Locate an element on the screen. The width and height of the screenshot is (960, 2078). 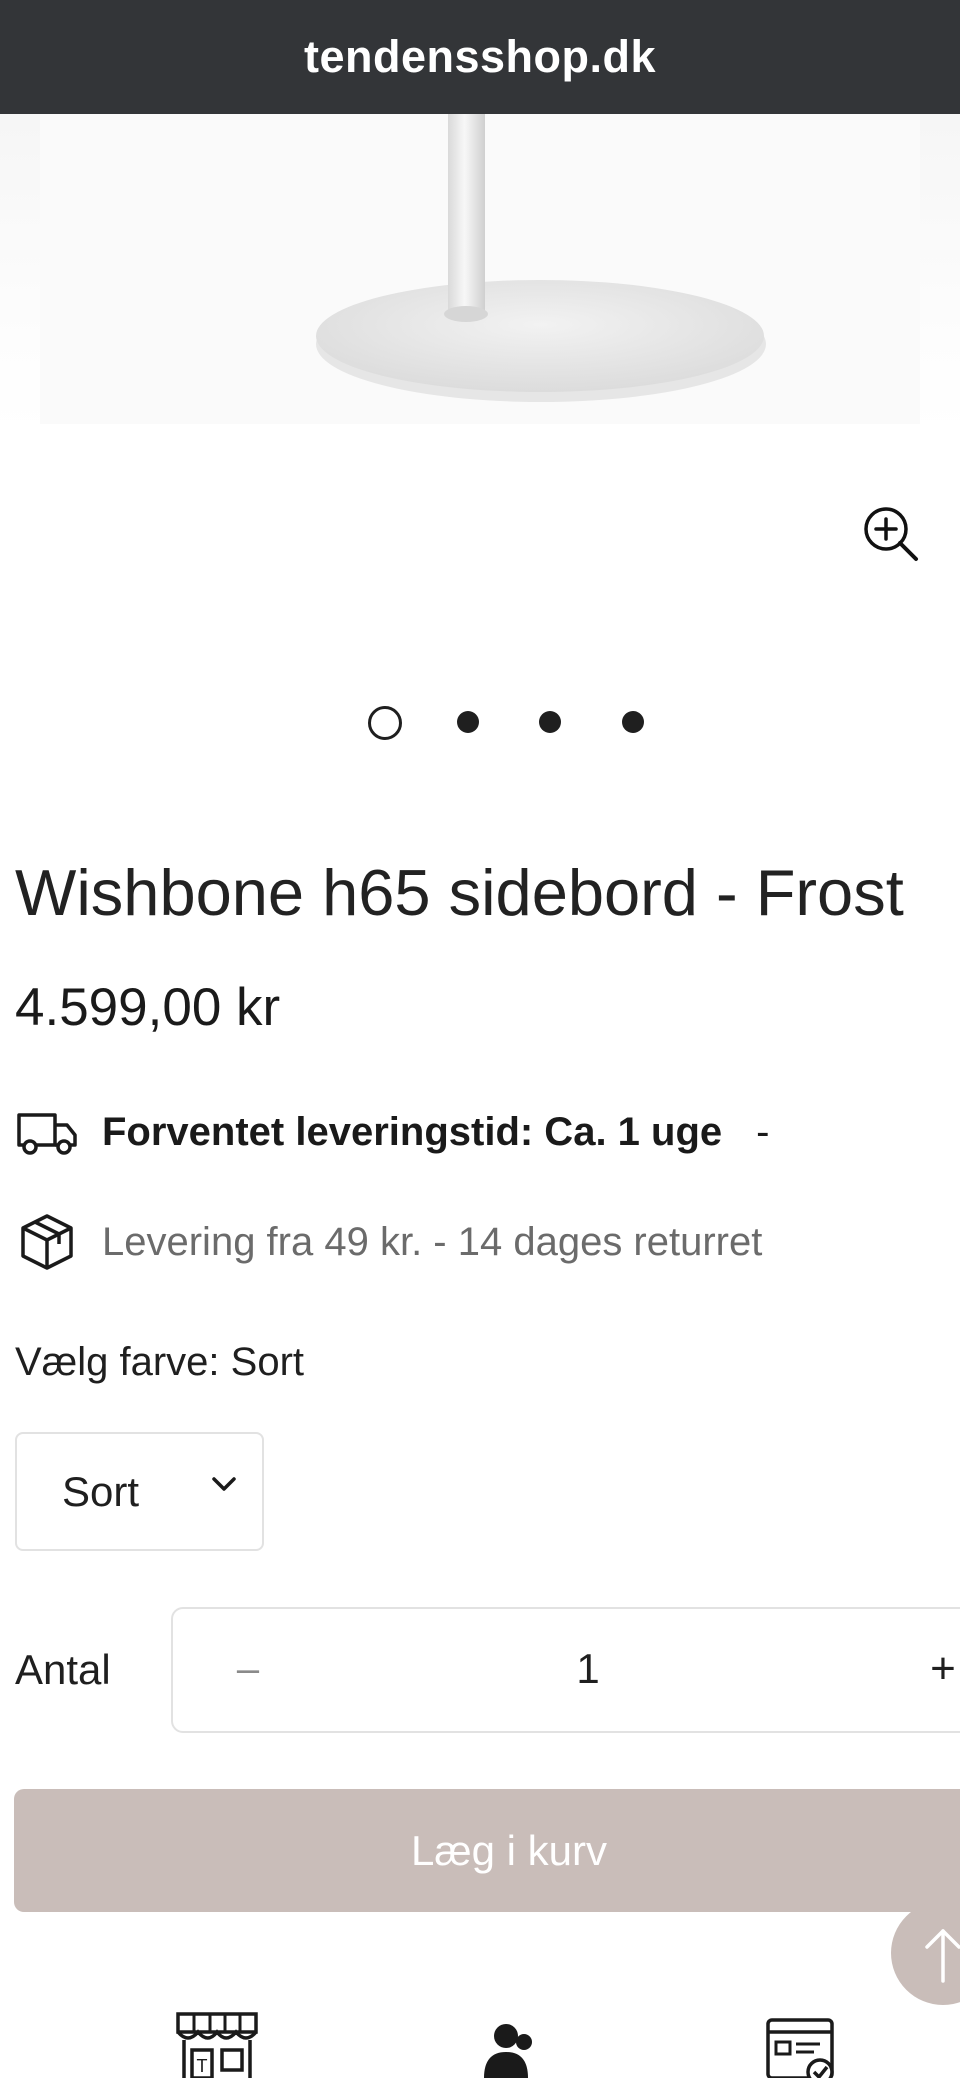
quantity-plus-button: + is located at coordinates (936, 1669).